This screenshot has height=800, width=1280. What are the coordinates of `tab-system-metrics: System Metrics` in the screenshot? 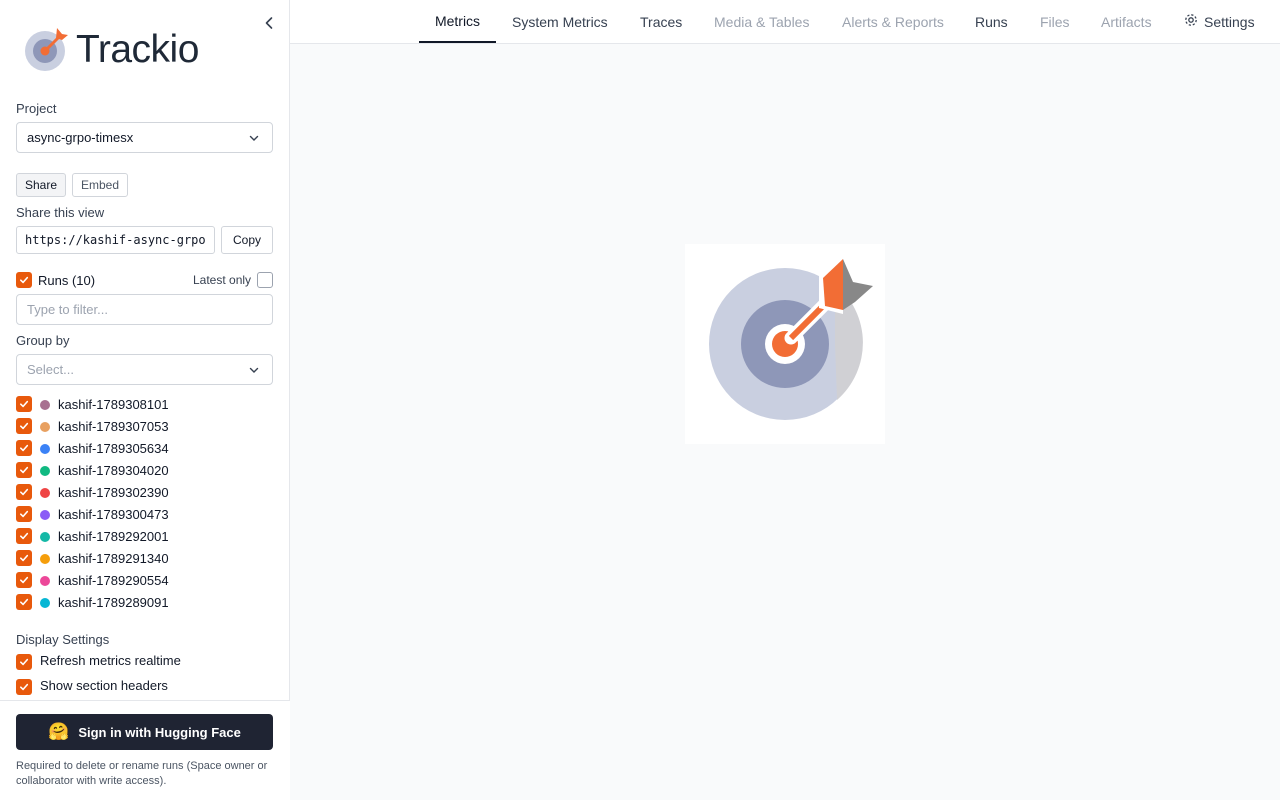 It's located at (560, 21).